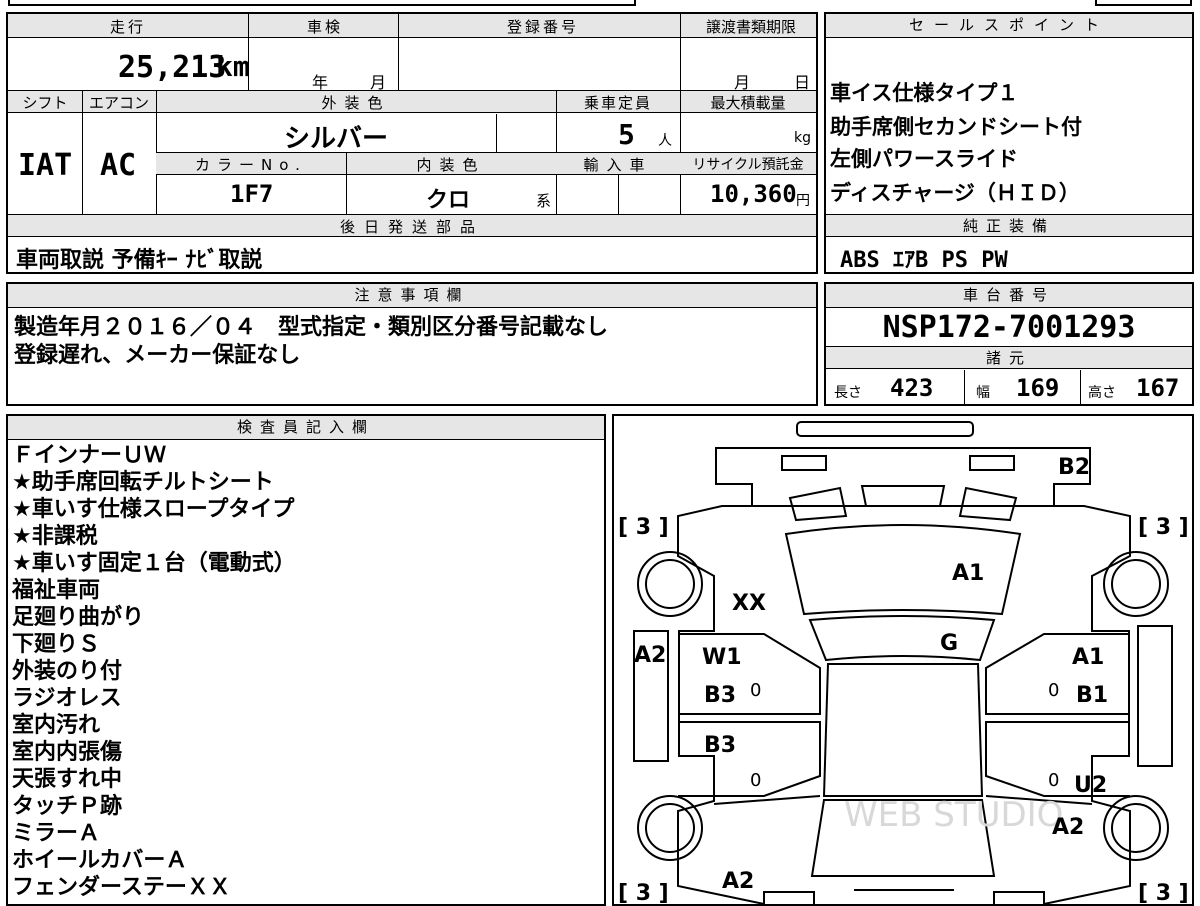 The image size is (1200, 906). I want to click on sales-point-item: ディスチャージ（ＨＩＤ）, so click(955, 193).